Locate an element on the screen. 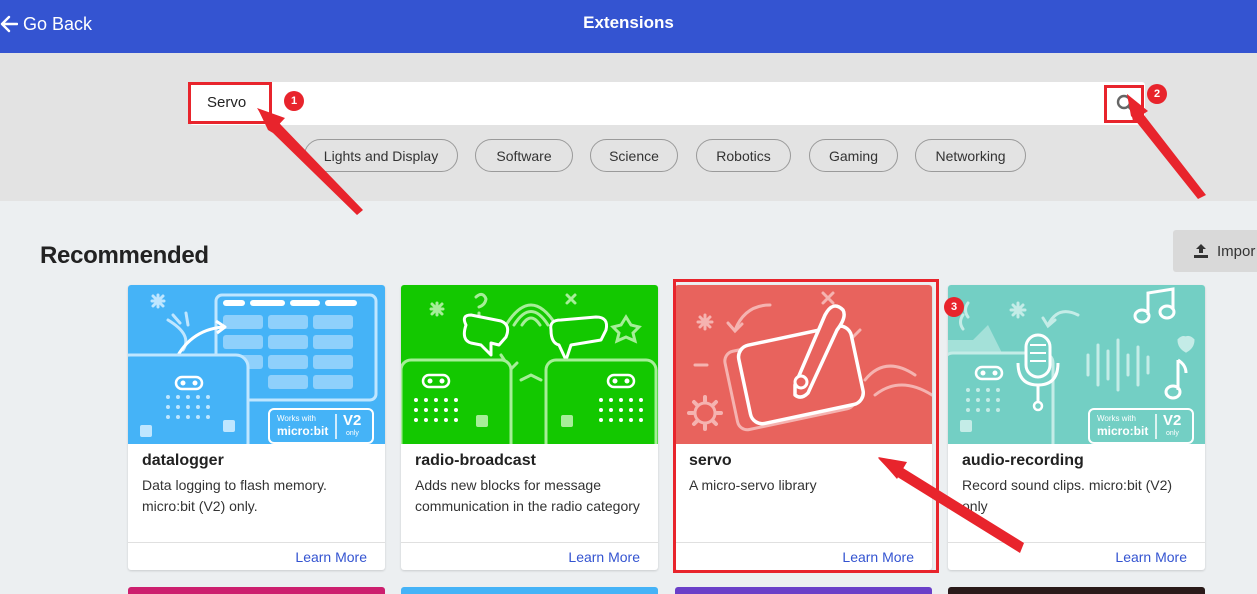 The width and height of the screenshot is (1257, 594). servo-illustration is located at coordinates (803, 364).